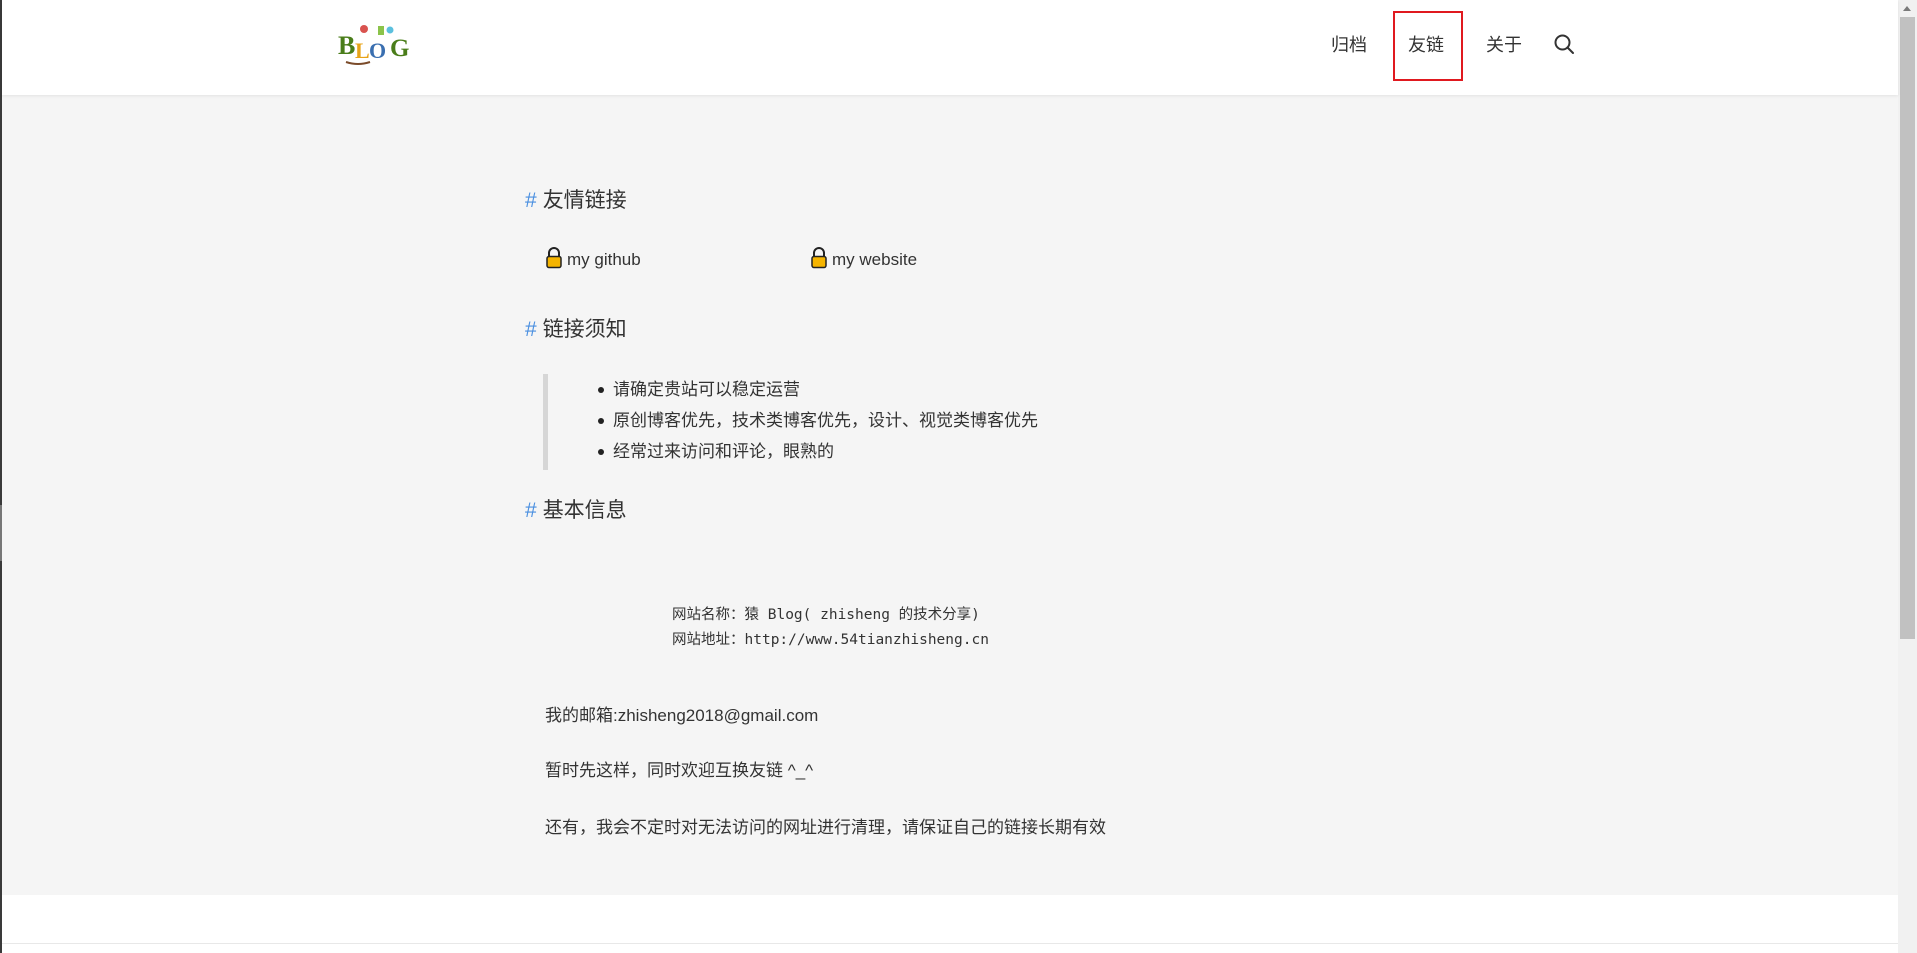  Describe the element at coordinates (950, 943) in the screenshot. I see `footer-divider` at that location.